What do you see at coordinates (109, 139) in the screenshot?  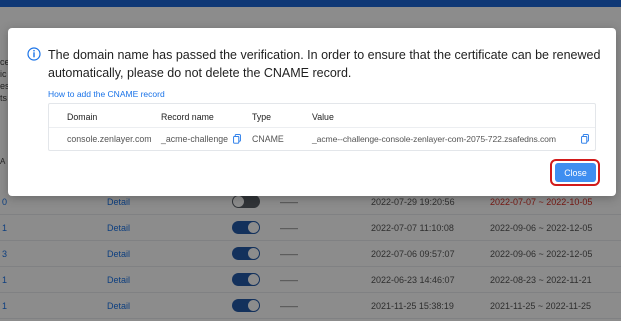 I see `domain-cell: console.zenlayer.com` at bounding box center [109, 139].